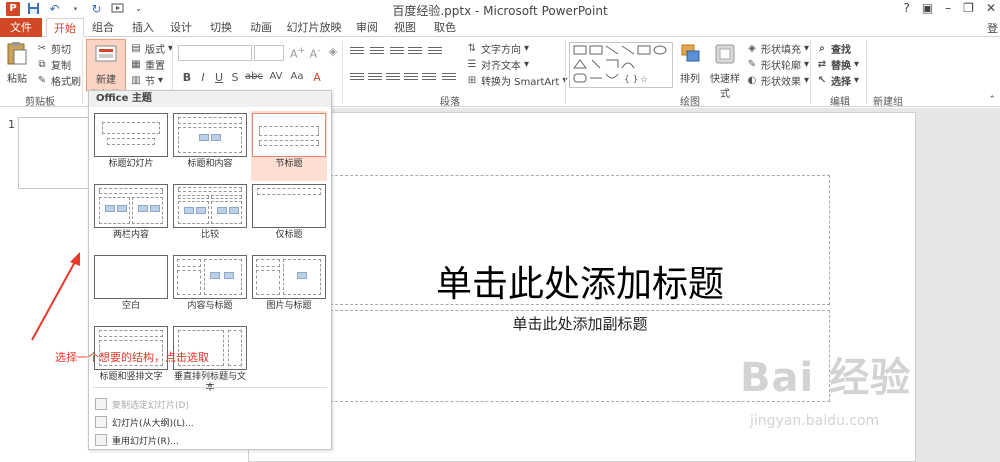  I want to click on annotation-text: 选择一个想要的结构，点击选取, so click(132, 357).